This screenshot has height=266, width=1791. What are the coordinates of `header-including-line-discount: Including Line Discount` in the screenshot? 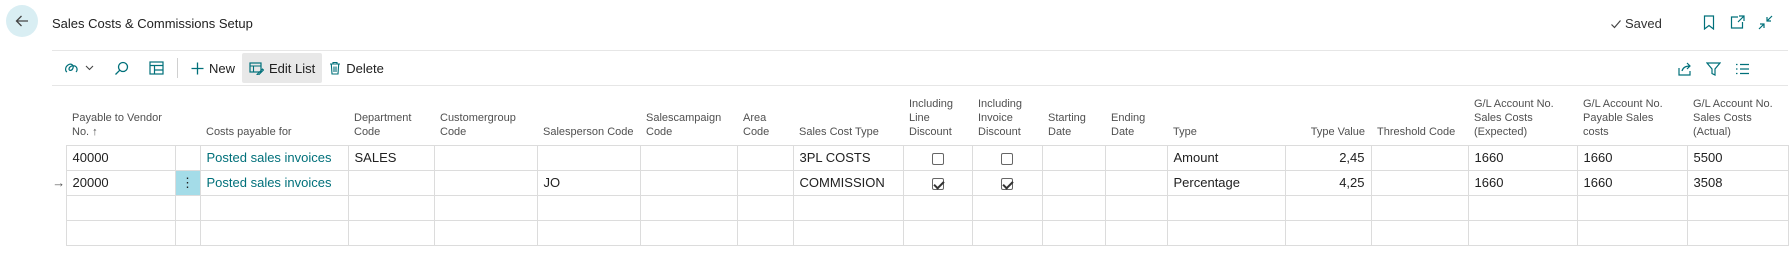 It's located at (937, 115).